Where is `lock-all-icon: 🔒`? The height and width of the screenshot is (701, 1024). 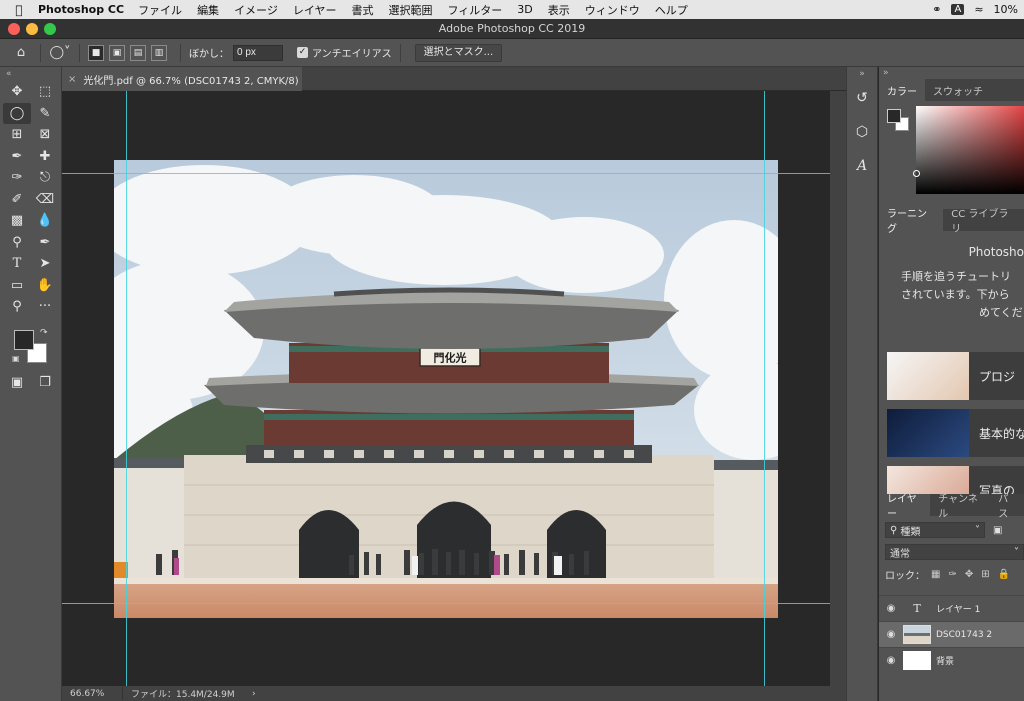 lock-all-icon: 🔒 is located at coordinates (1004, 574).